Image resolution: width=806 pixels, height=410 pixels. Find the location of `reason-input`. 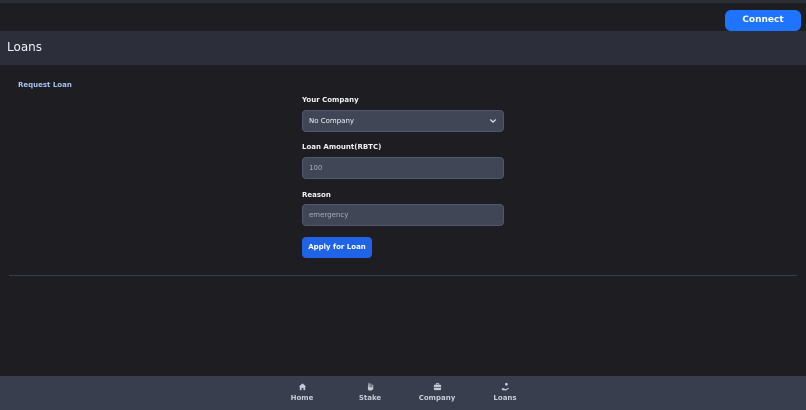

reason-input is located at coordinates (403, 215).